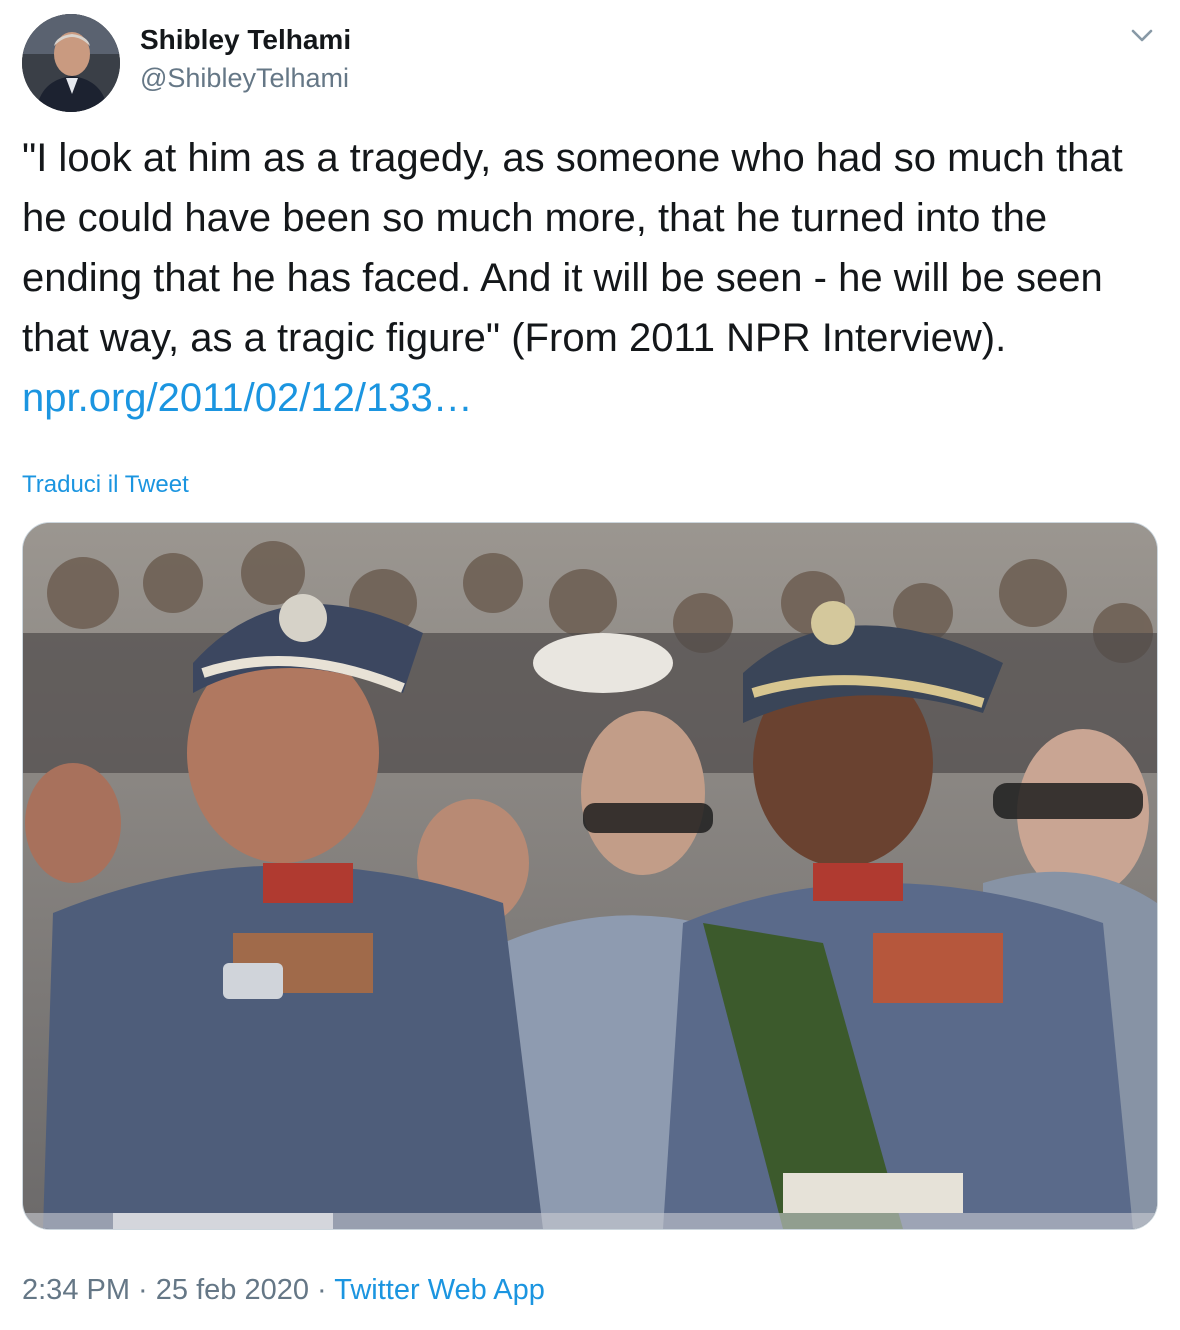  Describe the element at coordinates (245, 40) in the screenshot. I see `author-display-name: Shibley Telhami` at that location.